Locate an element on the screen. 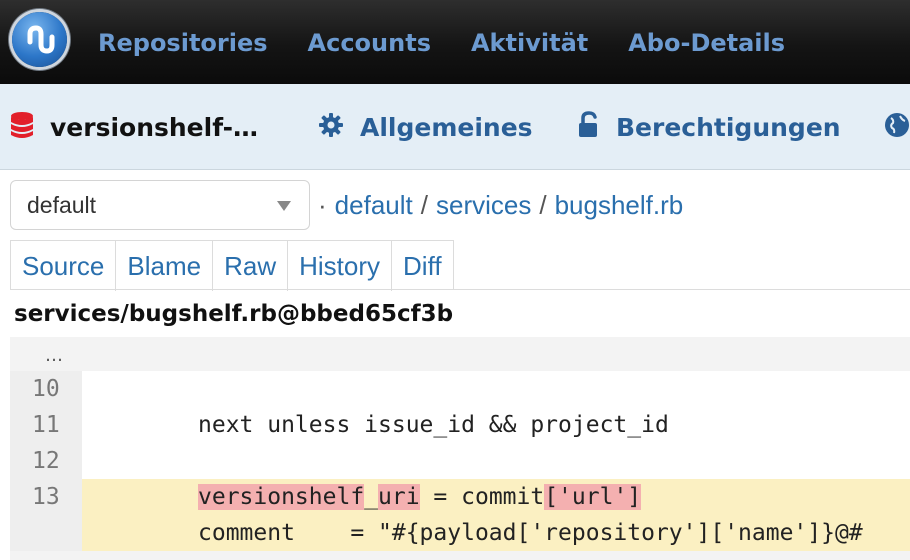 The height and width of the screenshot is (560, 910). permissions-link: Berechtigungen is located at coordinates (709, 127).